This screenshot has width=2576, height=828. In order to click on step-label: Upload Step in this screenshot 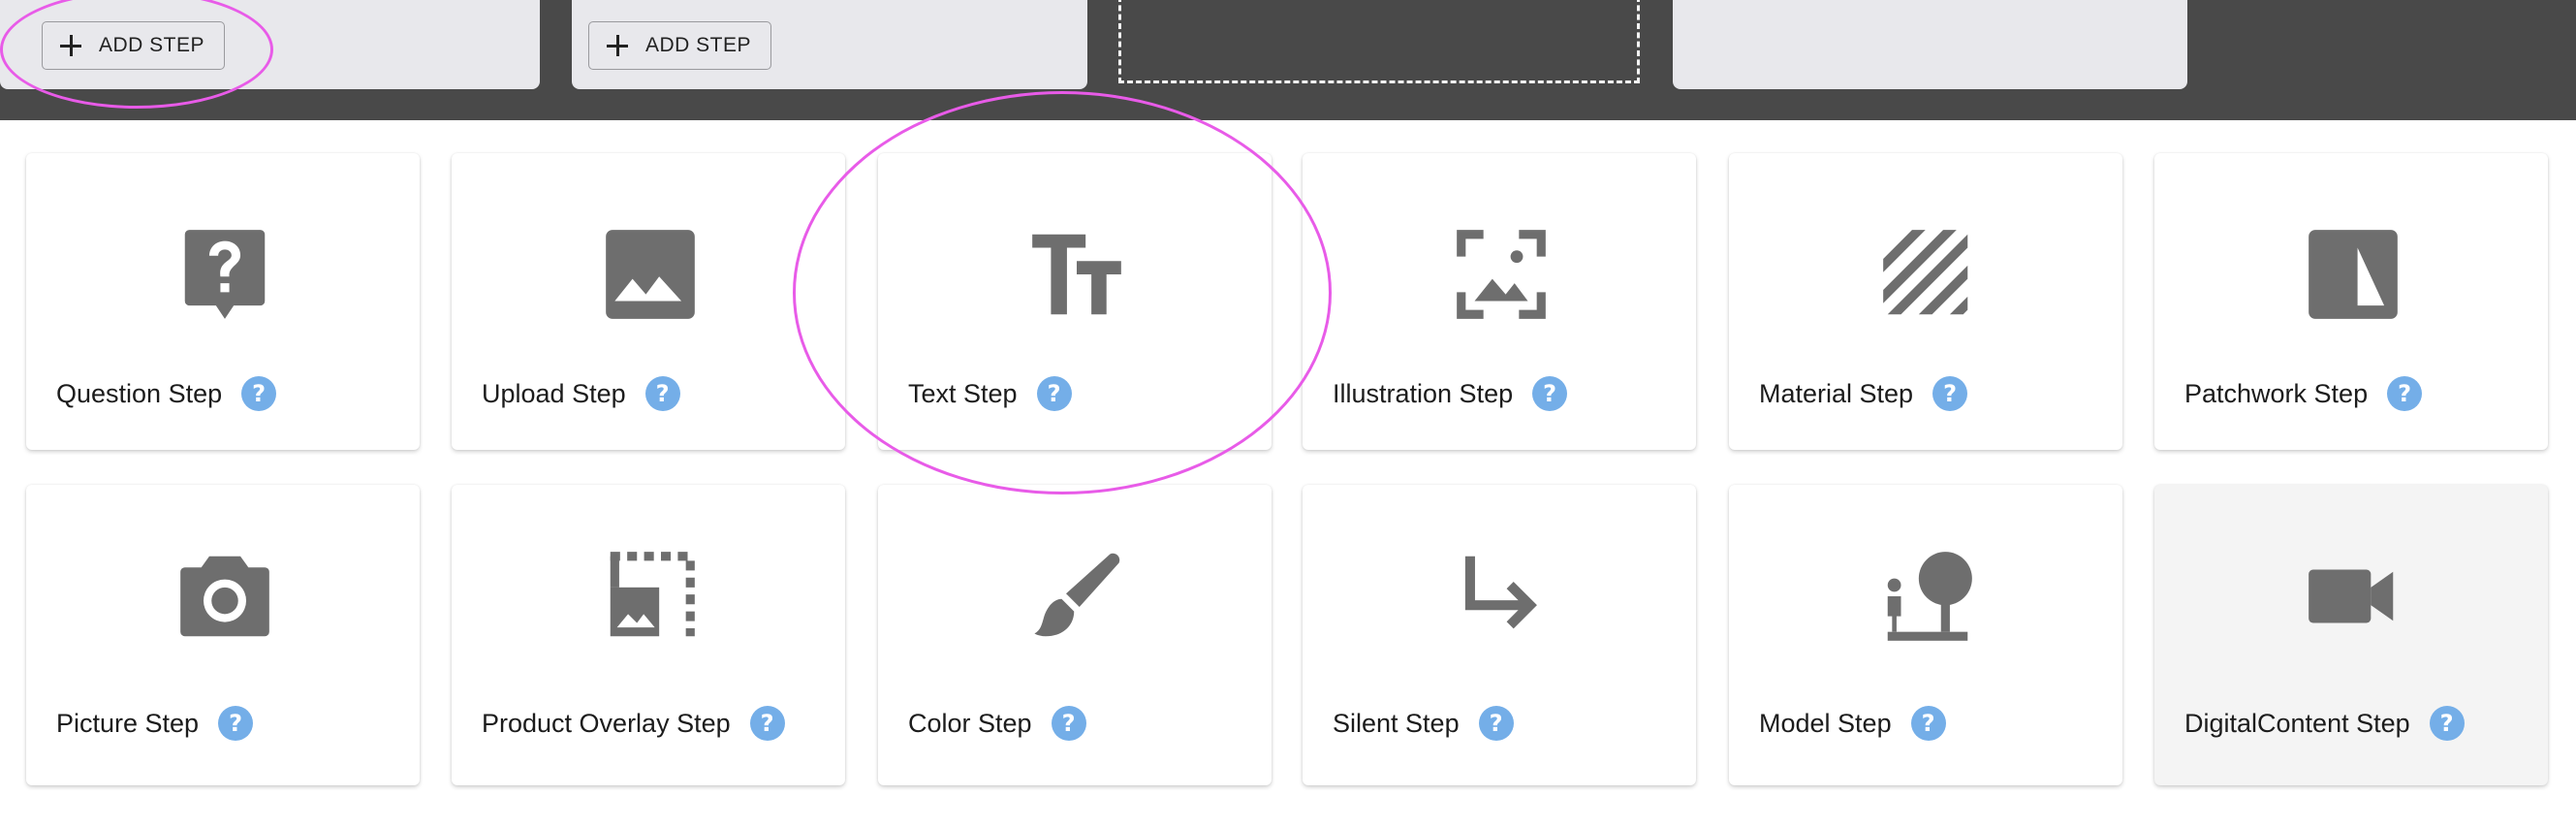, I will do `click(554, 393)`.